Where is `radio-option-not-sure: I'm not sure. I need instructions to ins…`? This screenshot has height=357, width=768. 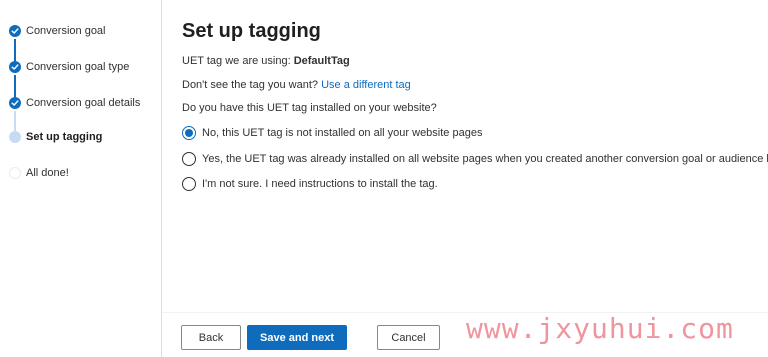
radio-option-not-sure: I'm not sure. I need instructions to ins… is located at coordinates (310, 184).